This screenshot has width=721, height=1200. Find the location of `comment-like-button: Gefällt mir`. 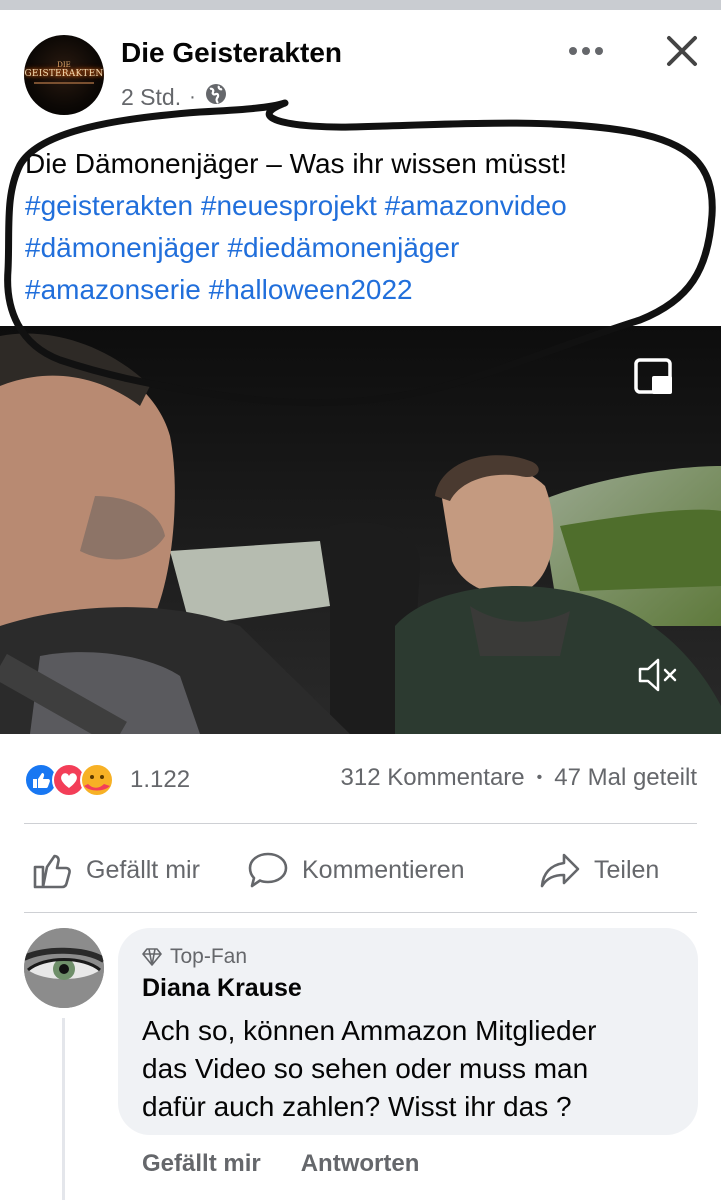

comment-like-button: Gefällt mir is located at coordinates (201, 1164).